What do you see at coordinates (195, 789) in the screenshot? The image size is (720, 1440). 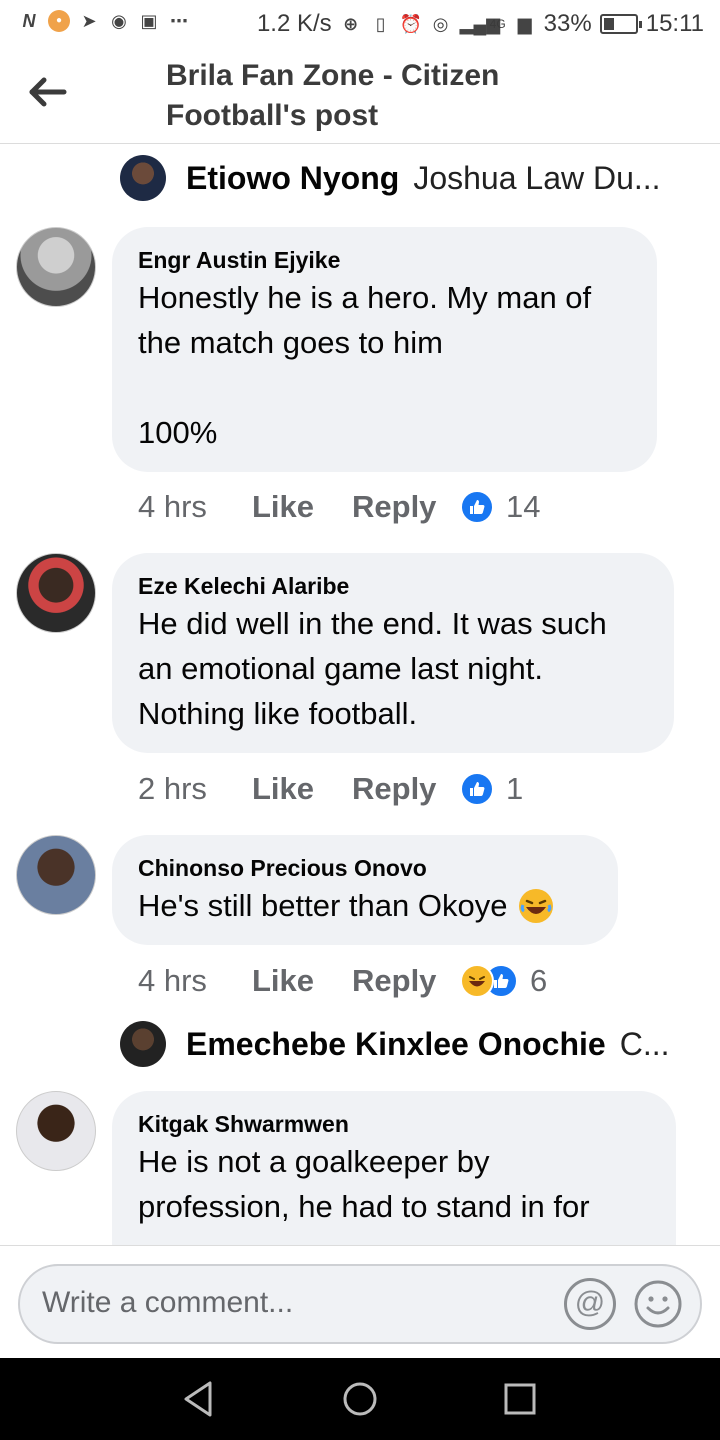 I see `comment-time: 2 hrs` at bounding box center [195, 789].